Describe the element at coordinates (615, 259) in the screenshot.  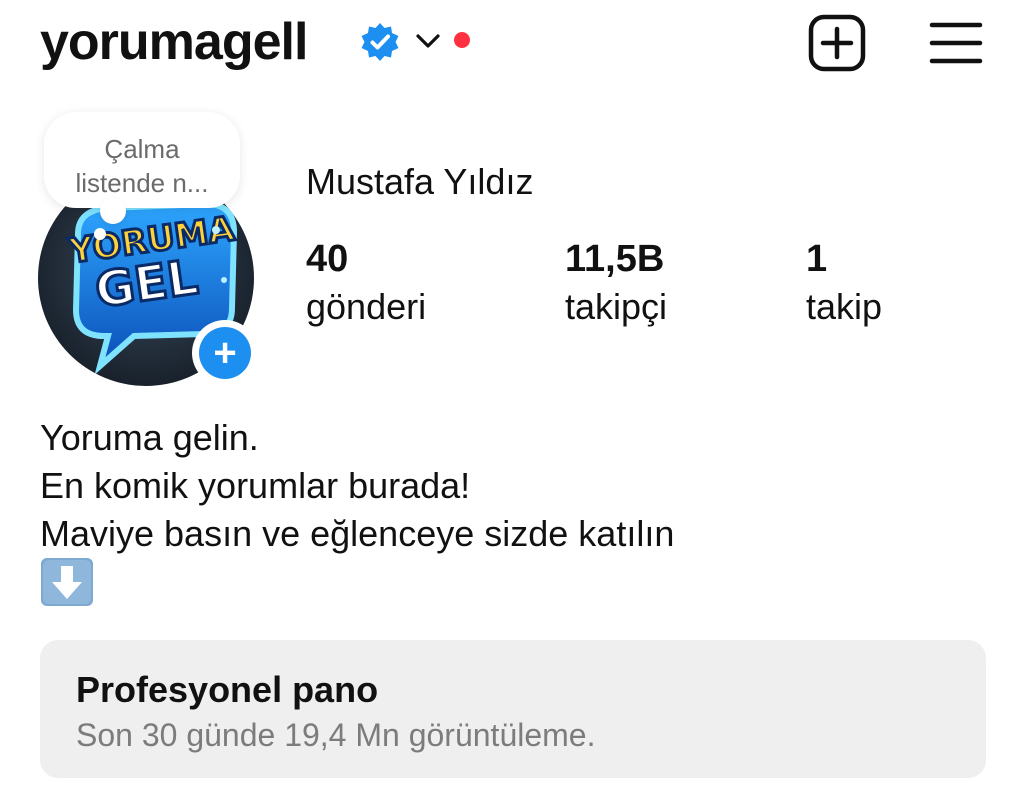
I see `stat-followers-count: 11,5B` at that location.